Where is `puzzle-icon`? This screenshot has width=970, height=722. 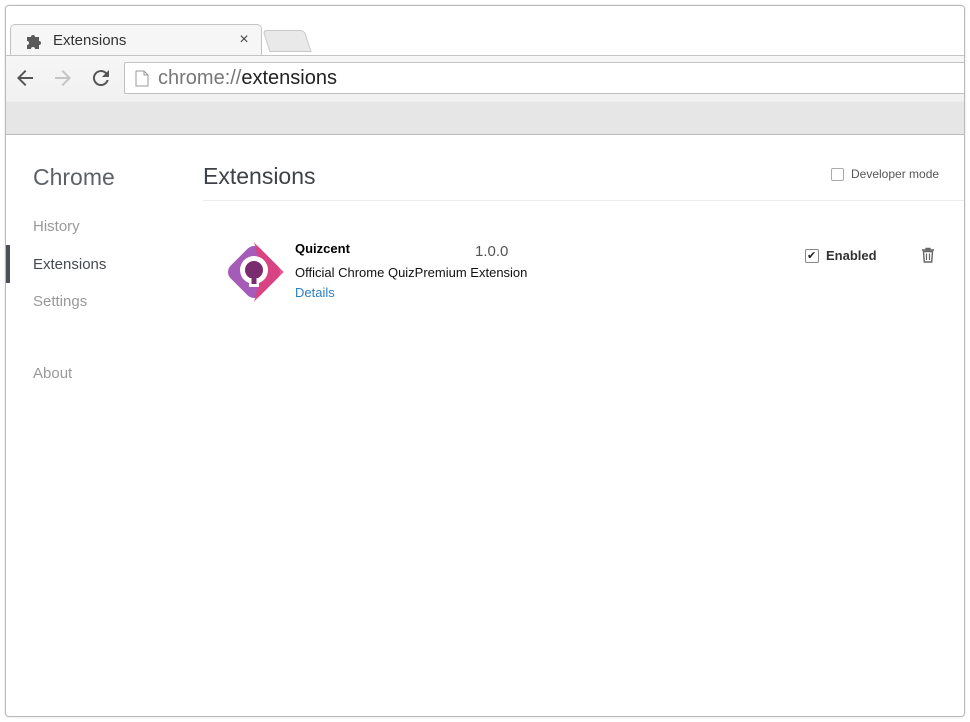
puzzle-icon is located at coordinates (34, 42).